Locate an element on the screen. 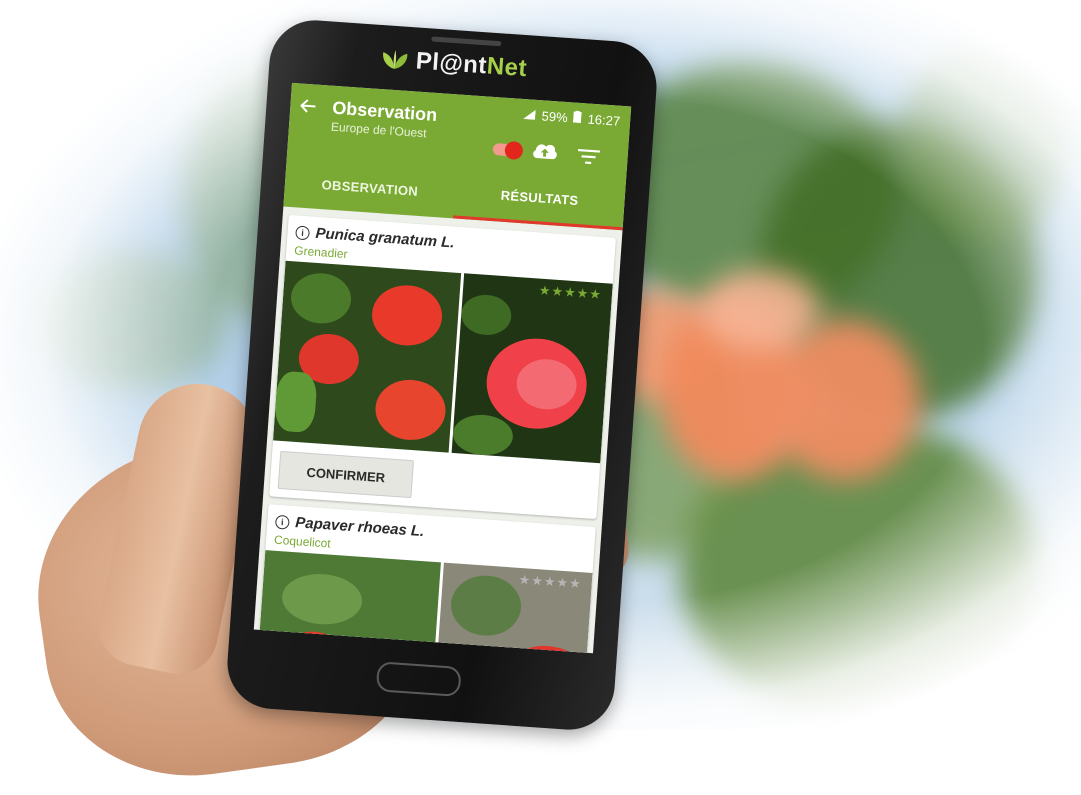  toggle-switch is located at coordinates (508, 150).